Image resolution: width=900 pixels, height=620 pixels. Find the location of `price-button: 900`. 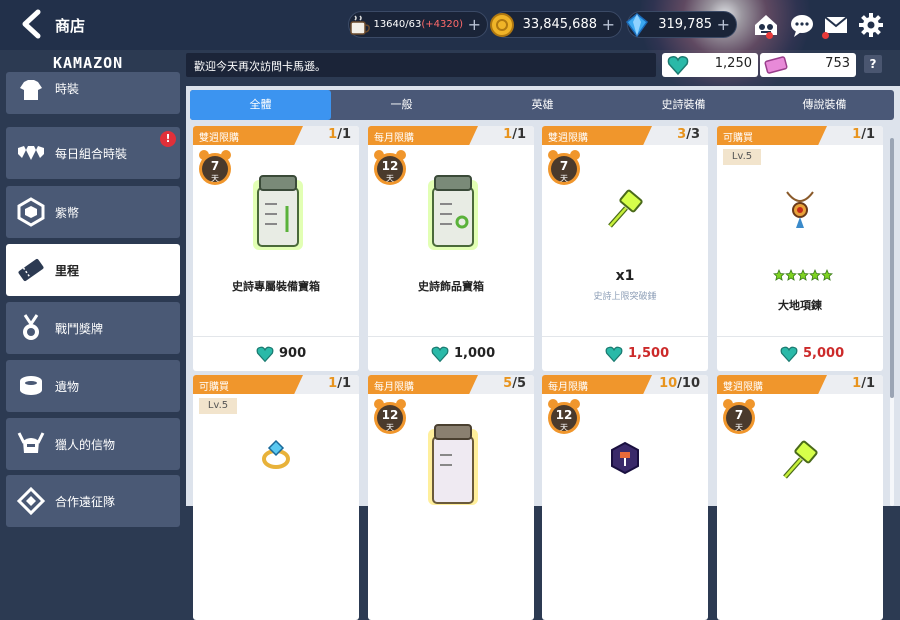

price-button: 900 is located at coordinates (276, 353).